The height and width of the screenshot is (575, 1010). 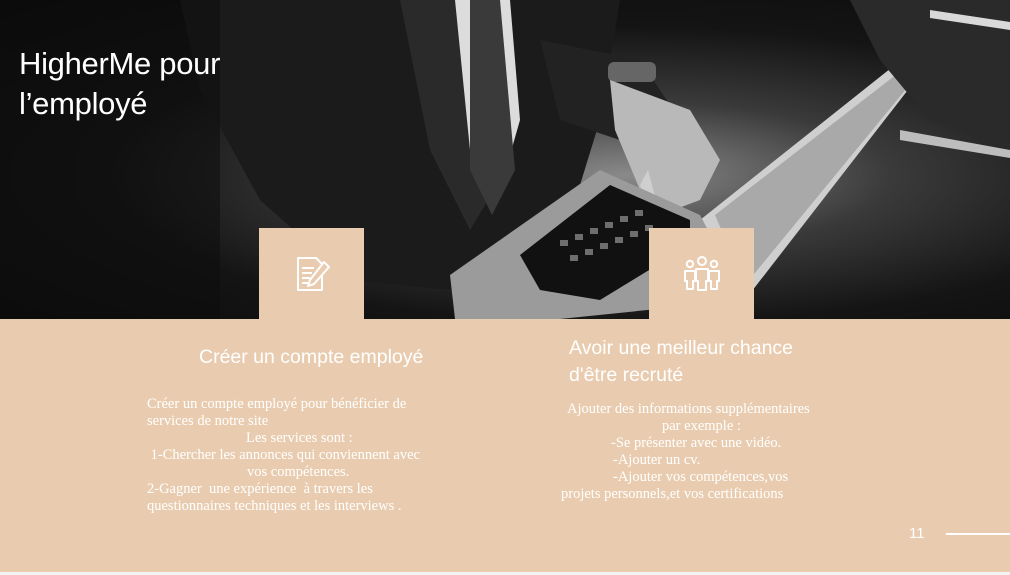 What do you see at coordinates (978, 534) in the screenshot?
I see `page-divider-line` at bounding box center [978, 534].